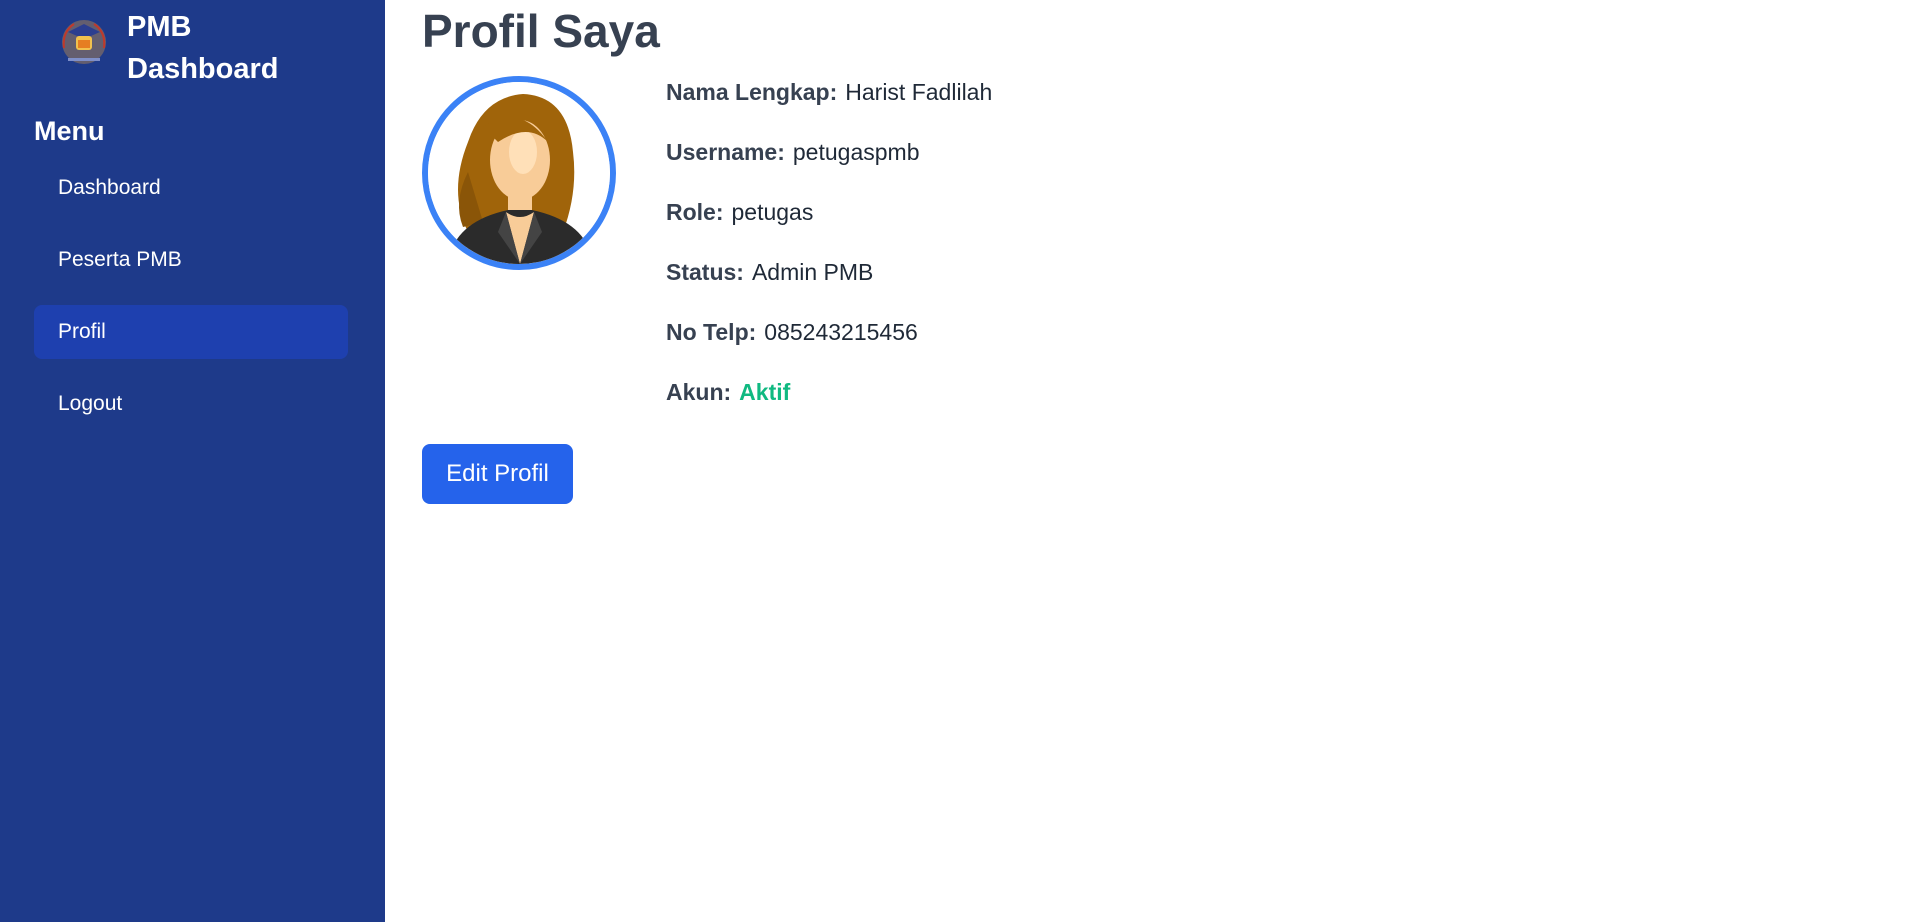 Image resolution: width=1909 pixels, height=922 pixels. What do you see at coordinates (69, 131) in the screenshot?
I see `menu-heading: Menu` at bounding box center [69, 131].